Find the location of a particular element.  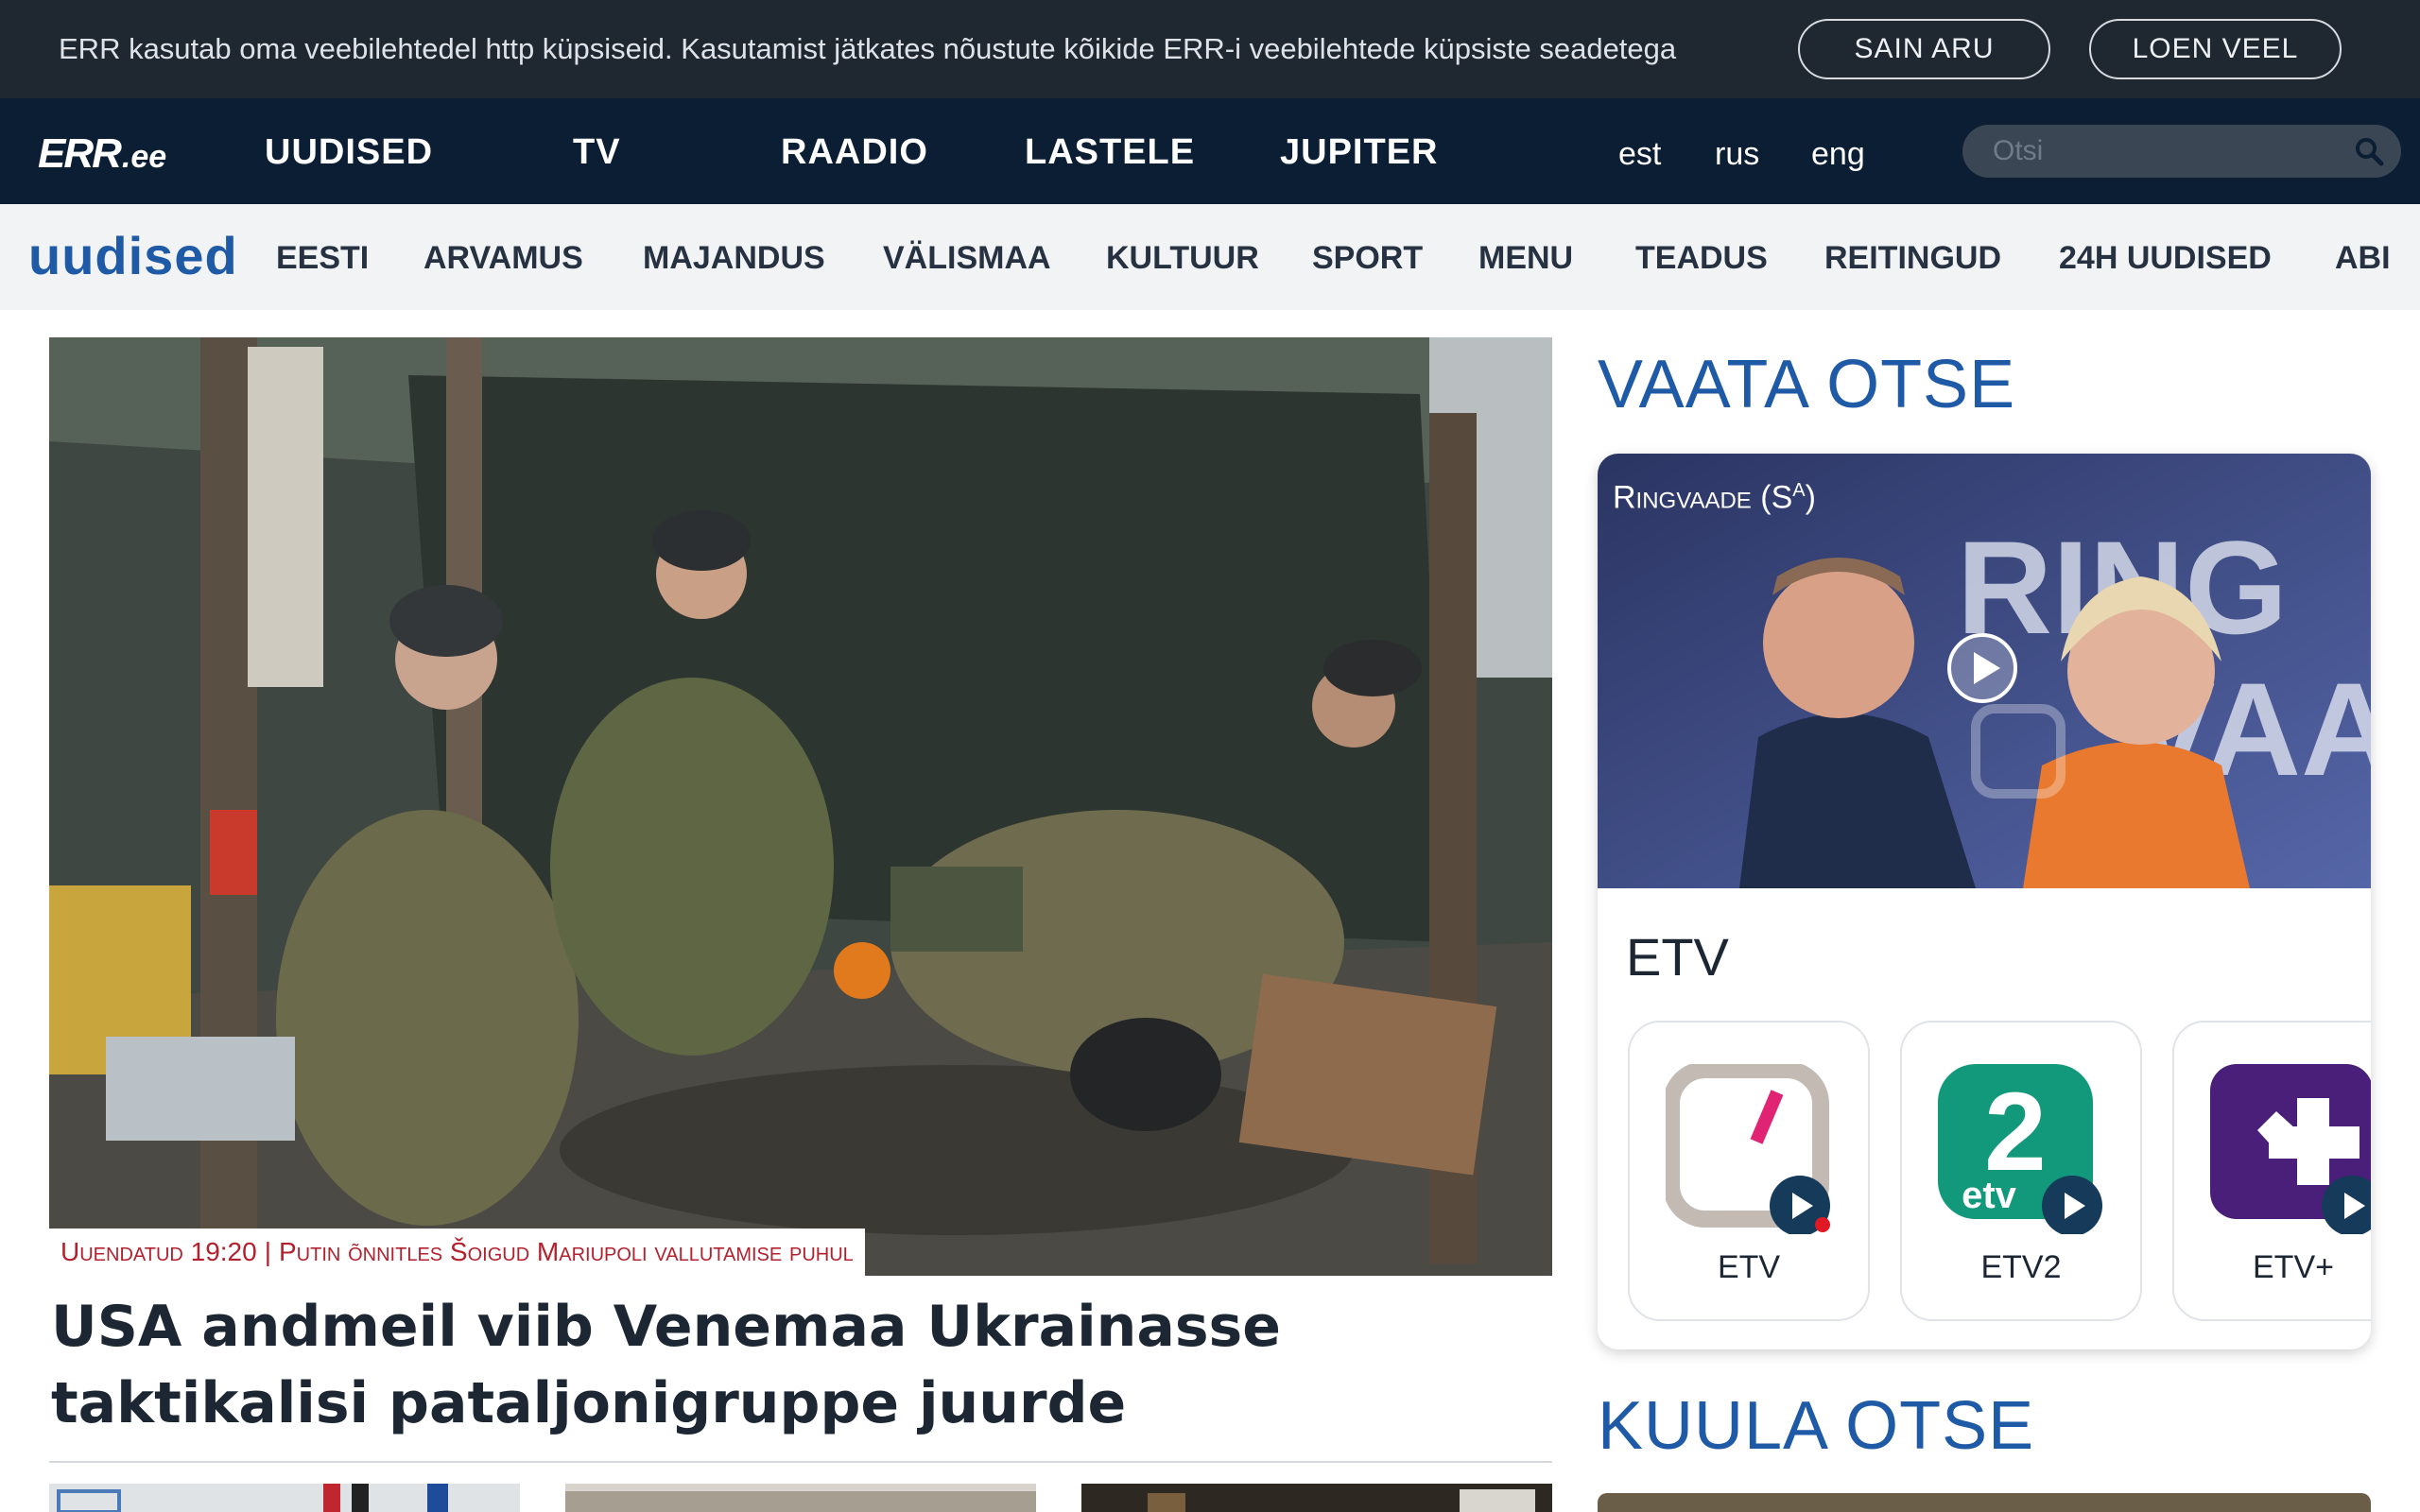

subnav-item-teadus: TEADUS is located at coordinates (1701, 258).